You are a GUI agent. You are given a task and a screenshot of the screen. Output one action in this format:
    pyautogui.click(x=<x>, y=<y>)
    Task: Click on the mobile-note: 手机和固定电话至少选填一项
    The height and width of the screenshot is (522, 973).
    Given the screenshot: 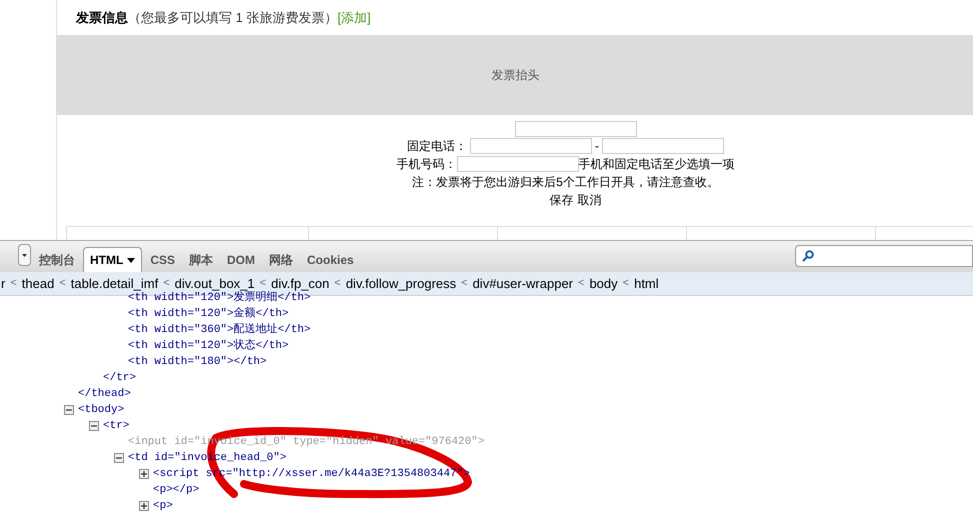 What is the action you would take?
    pyautogui.click(x=656, y=164)
    